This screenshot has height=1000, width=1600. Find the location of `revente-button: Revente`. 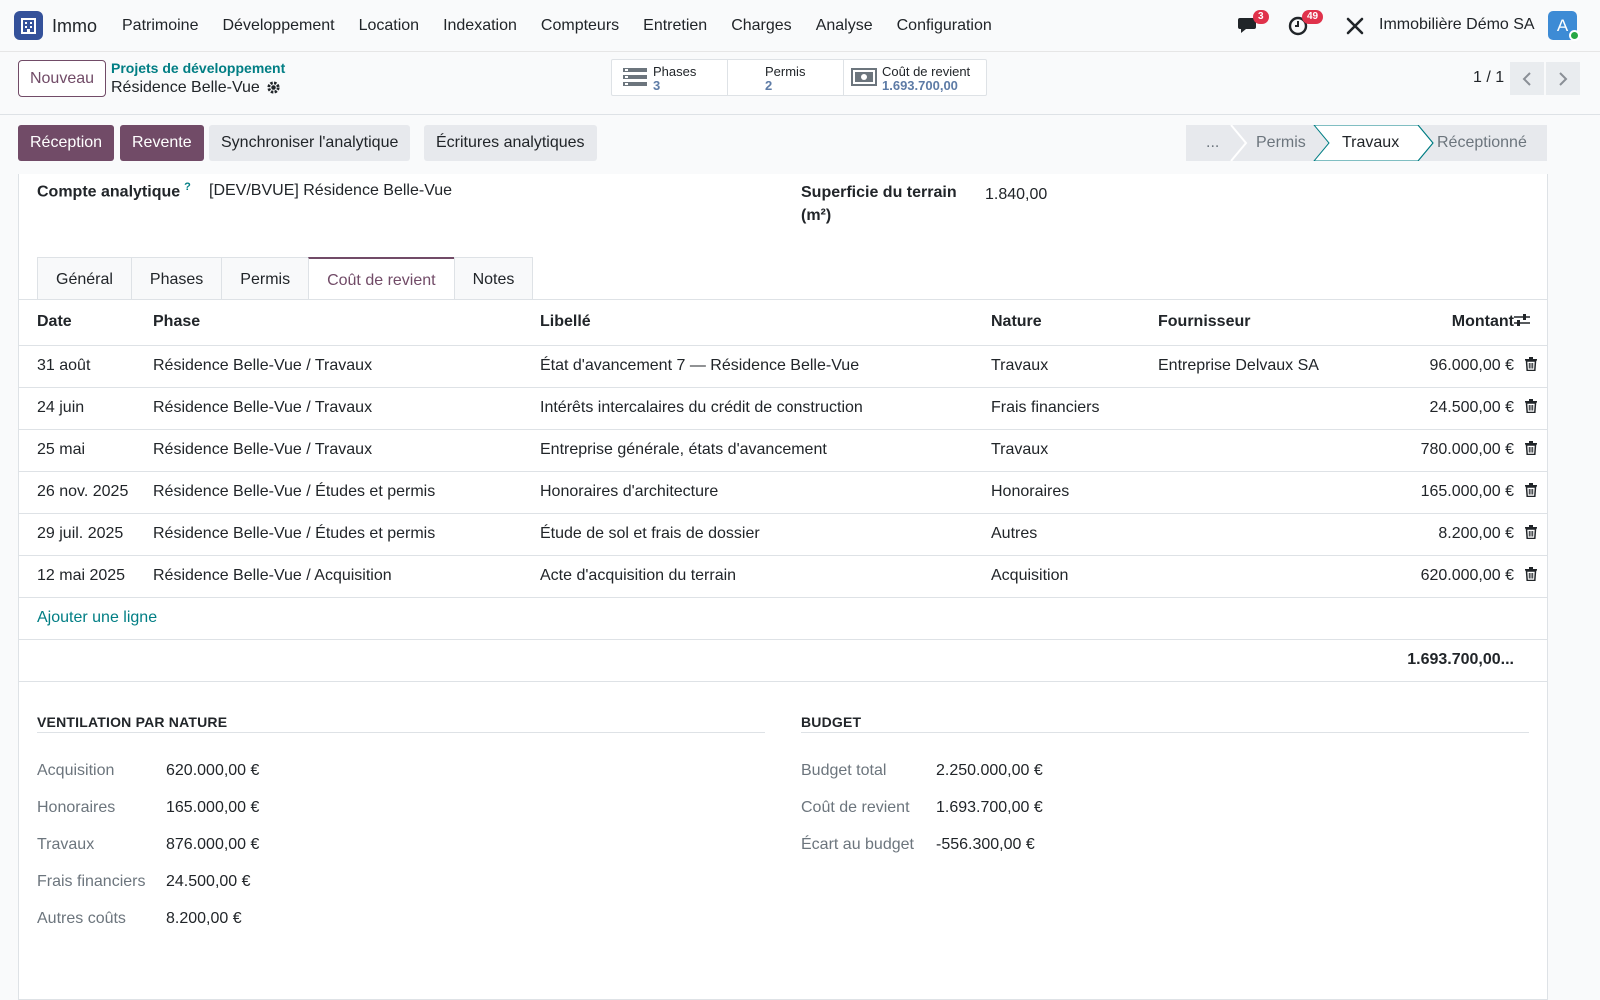

revente-button: Revente is located at coordinates (162, 143).